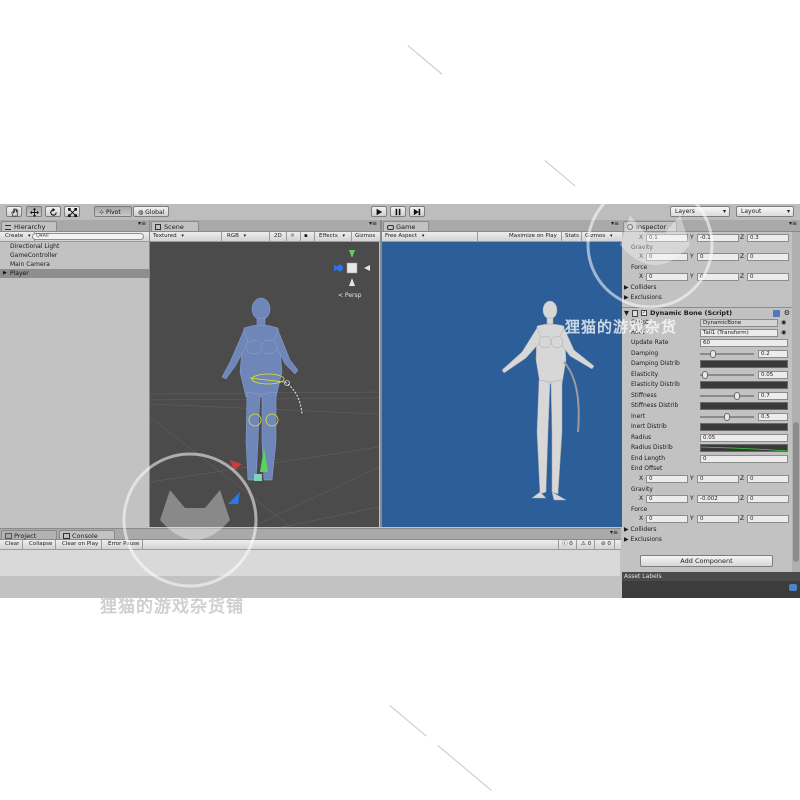 The width and height of the screenshot is (800, 800). What do you see at coordinates (74, 273) in the screenshot?
I see `list-item-selected: ▶ Player` at bounding box center [74, 273].